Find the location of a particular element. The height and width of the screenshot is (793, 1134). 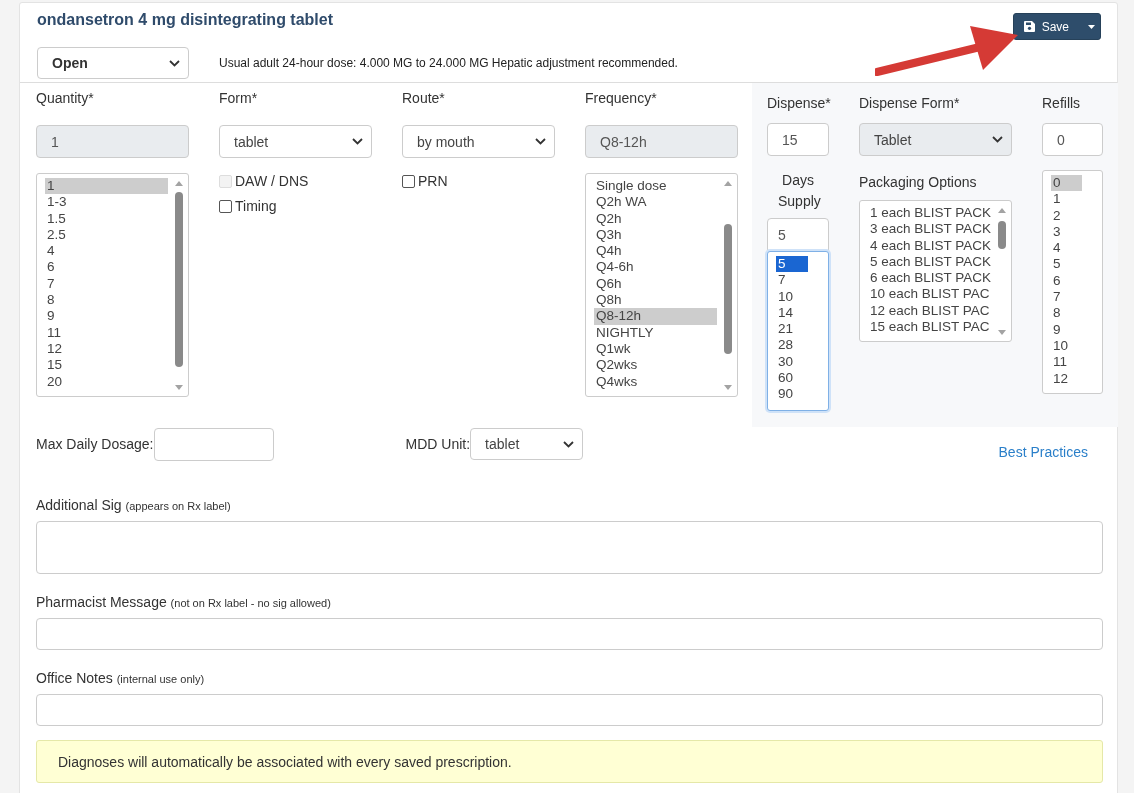

list-option: 15 is located at coordinates (106, 365).